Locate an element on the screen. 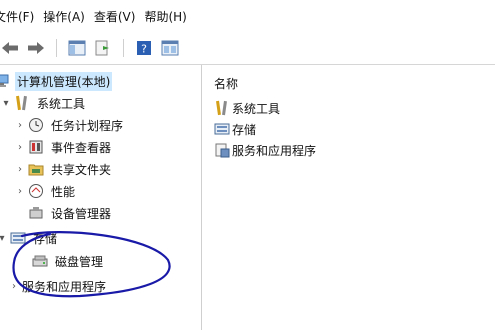  tree-item-label: 存储 is located at coordinates (45, 238).